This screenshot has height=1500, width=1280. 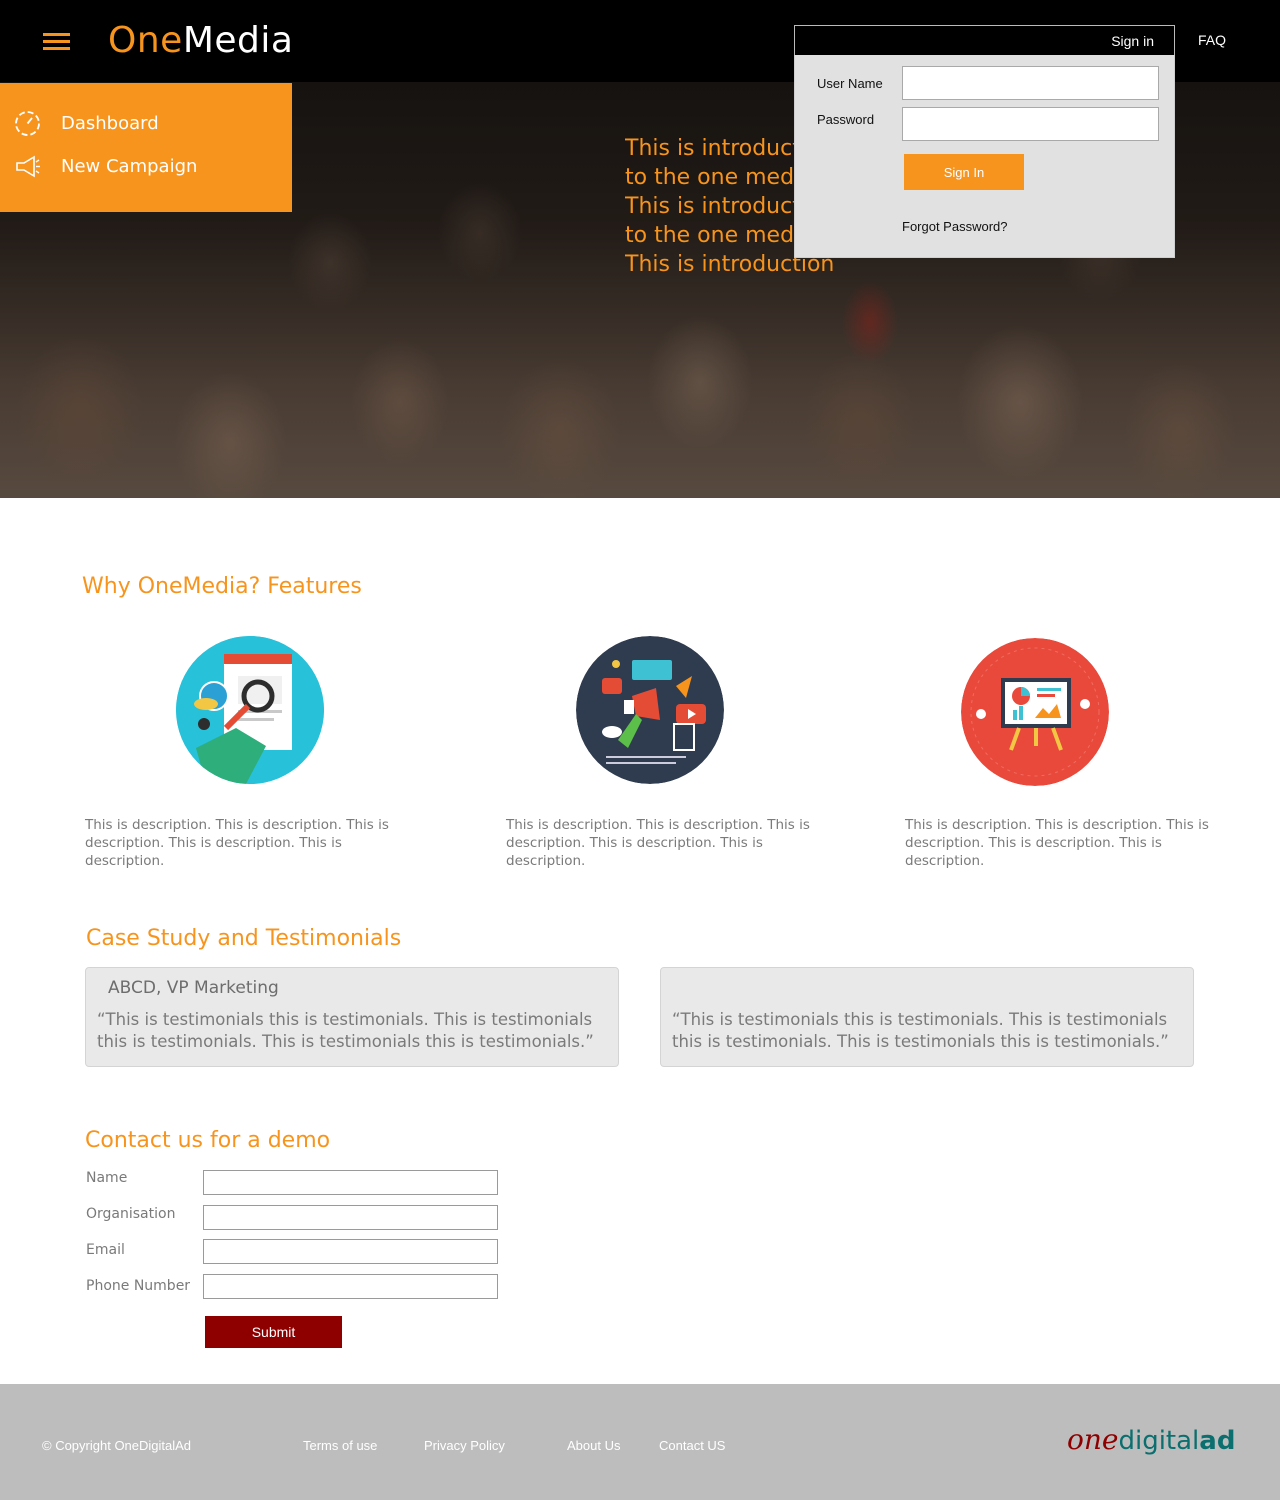 What do you see at coordinates (146, 147) in the screenshot?
I see `side-menu: Dashboard New Campaign` at bounding box center [146, 147].